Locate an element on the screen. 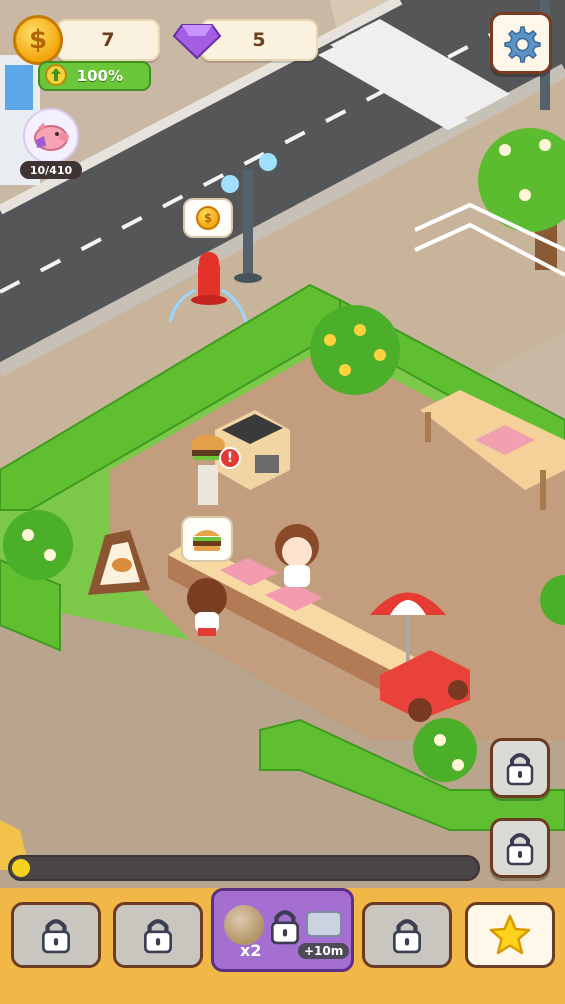  level-progress-bar is located at coordinates (244, 868).